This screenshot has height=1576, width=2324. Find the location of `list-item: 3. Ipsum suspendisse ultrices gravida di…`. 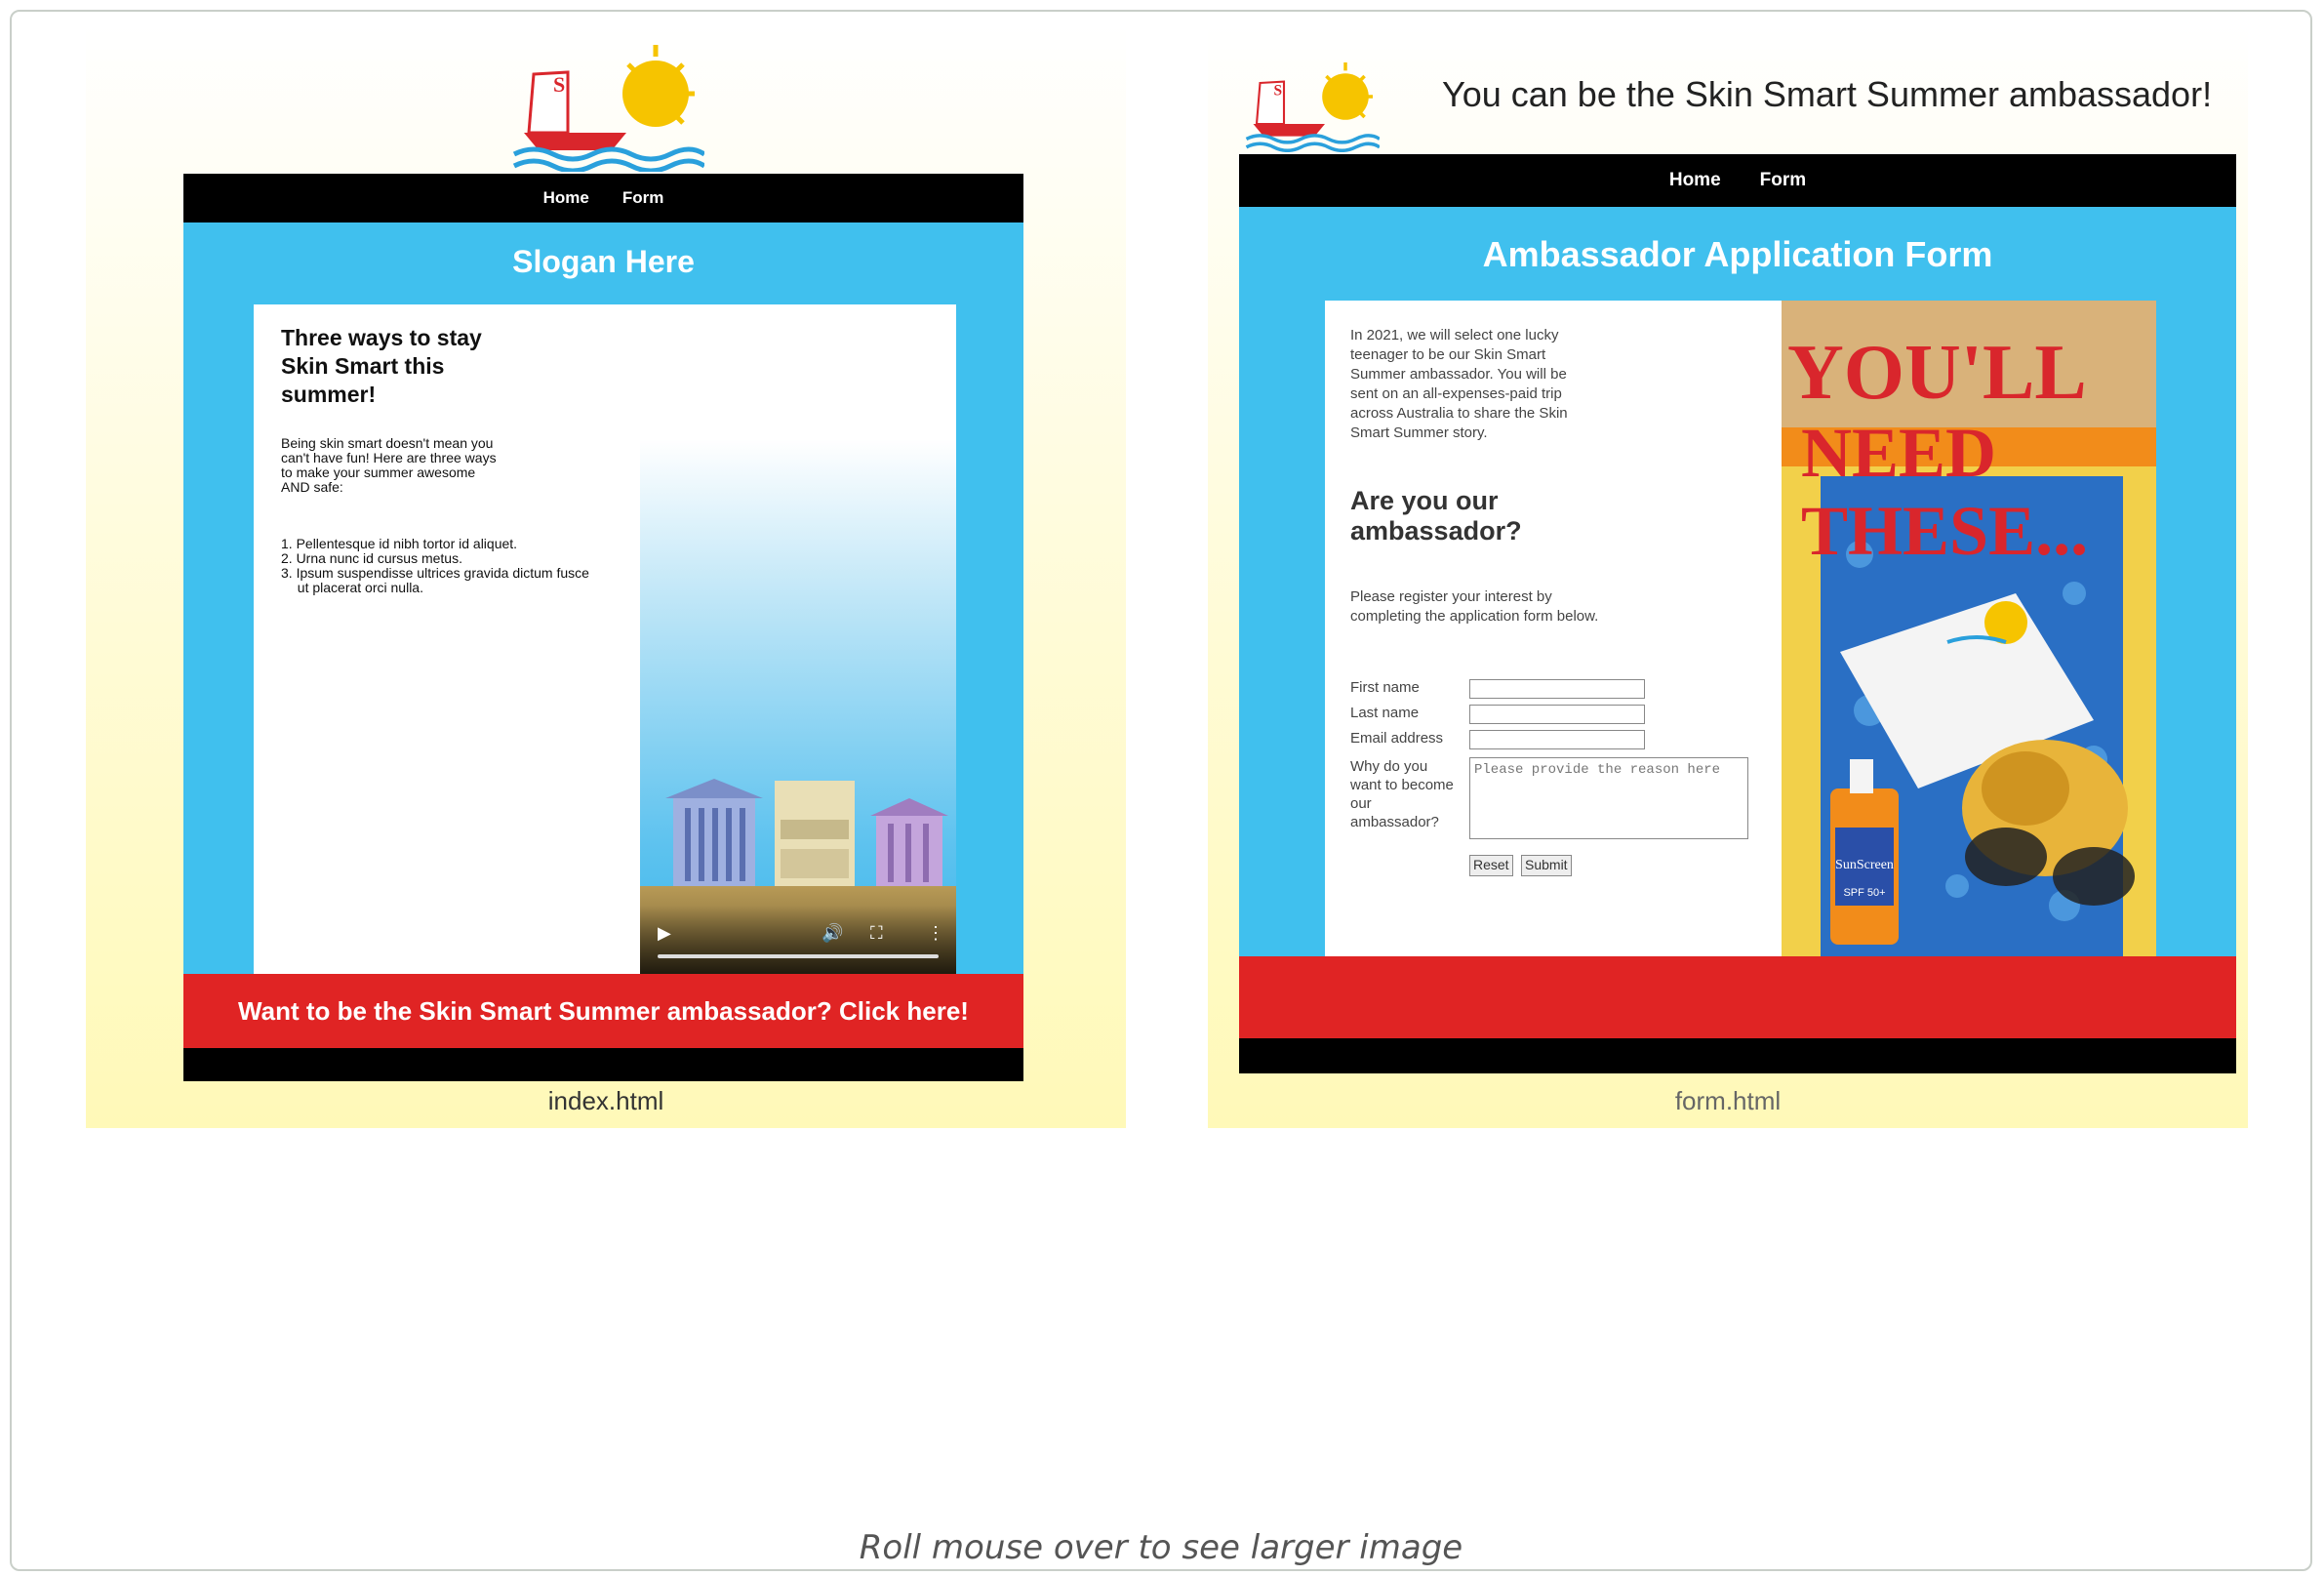

list-item: 3. Ipsum suspendisse ultrices gravida di… is located at coordinates (435, 580).